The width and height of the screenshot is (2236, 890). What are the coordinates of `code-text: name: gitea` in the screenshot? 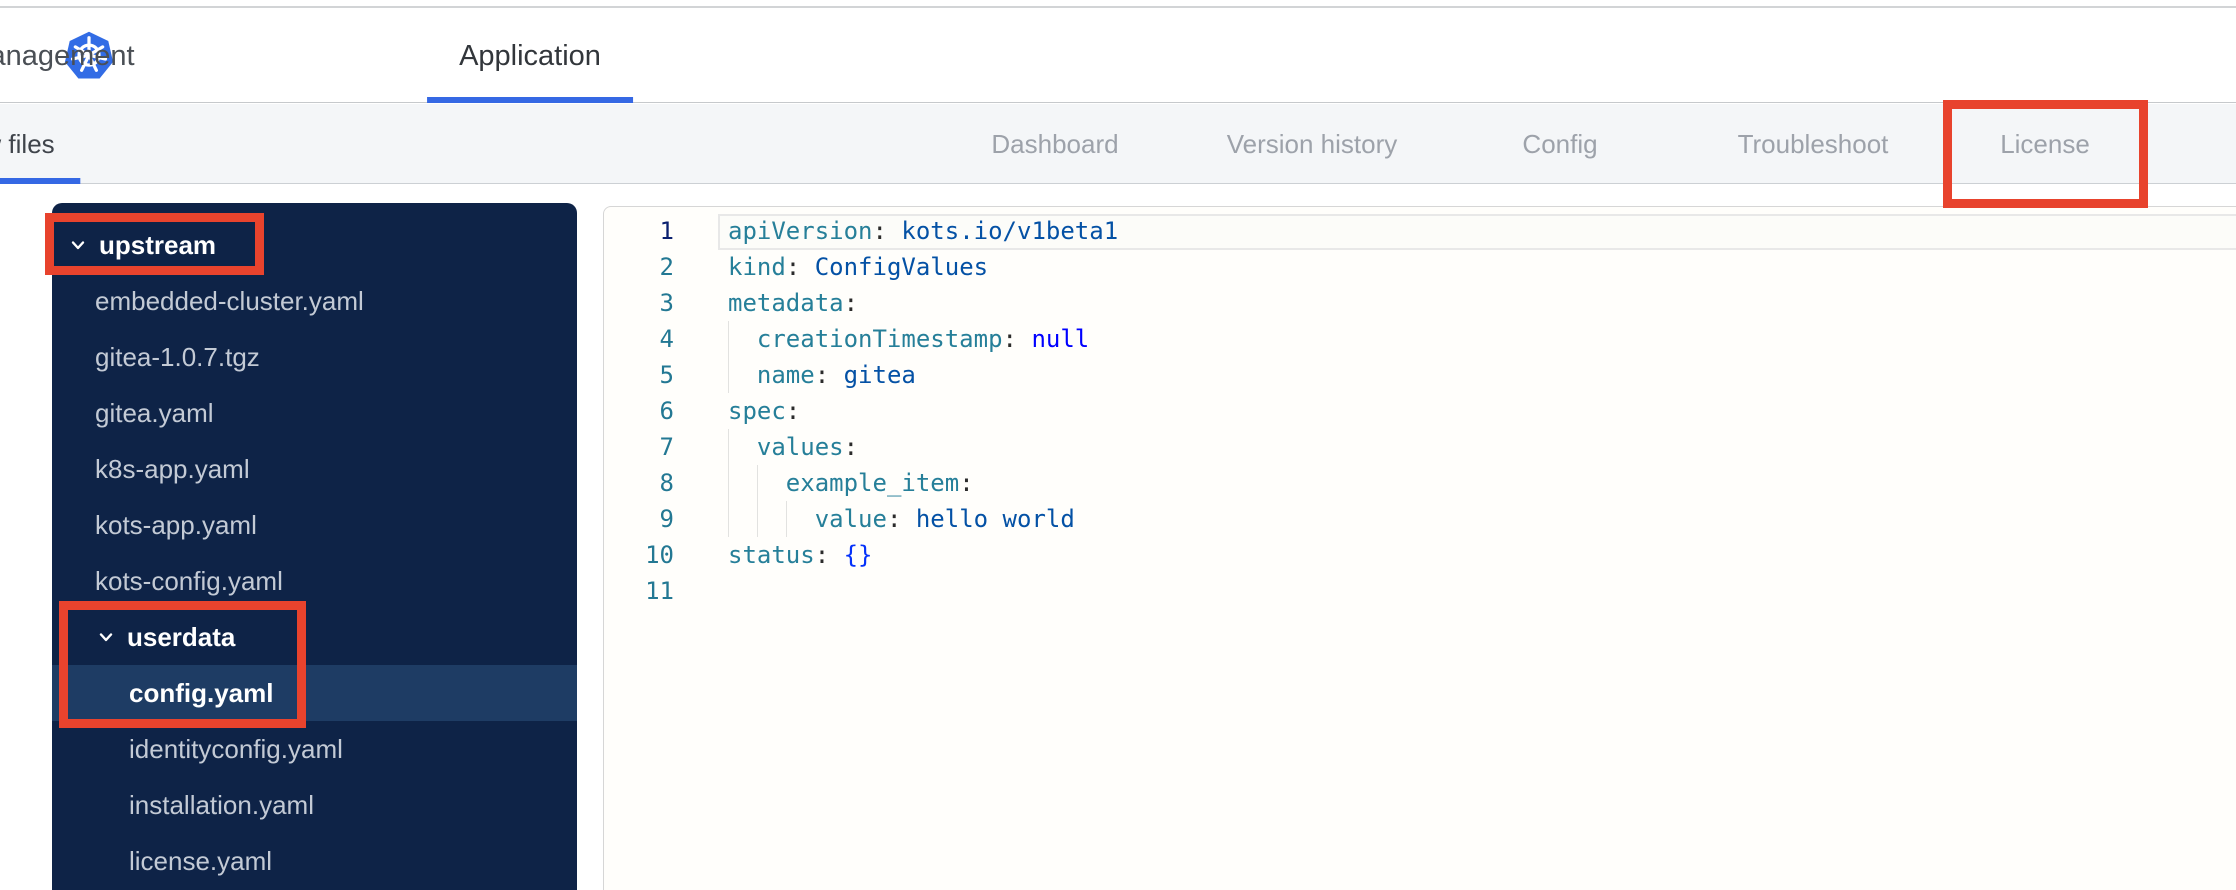 It's located at (822, 375).